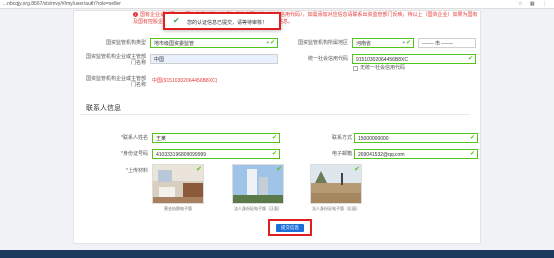 The height and width of the screenshot is (258, 554). I want to click on id-number-label: *身份证号码, so click(134, 154).